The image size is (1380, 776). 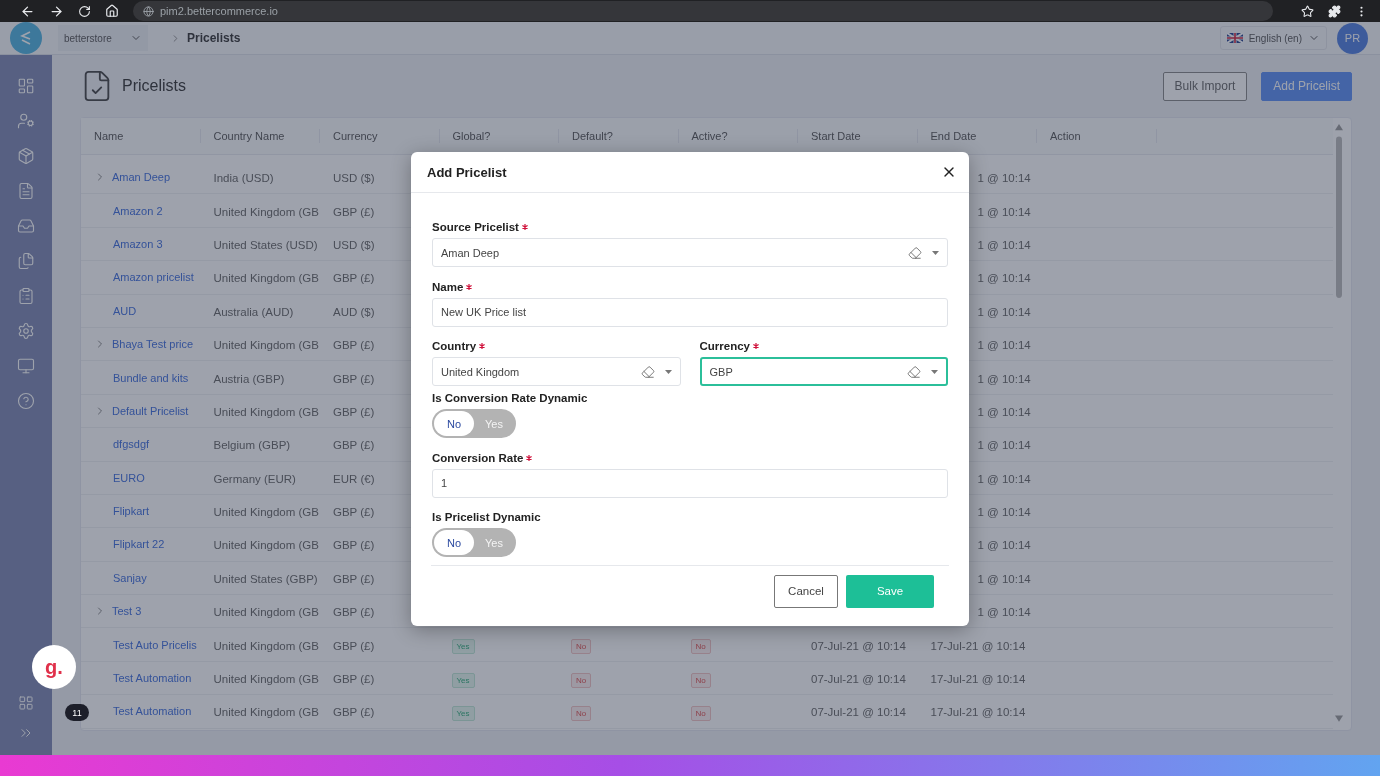 What do you see at coordinates (150, 410) in the screenshot?
I see `pricelist-link: Default Pricelist` at bounding box center [150, 410].